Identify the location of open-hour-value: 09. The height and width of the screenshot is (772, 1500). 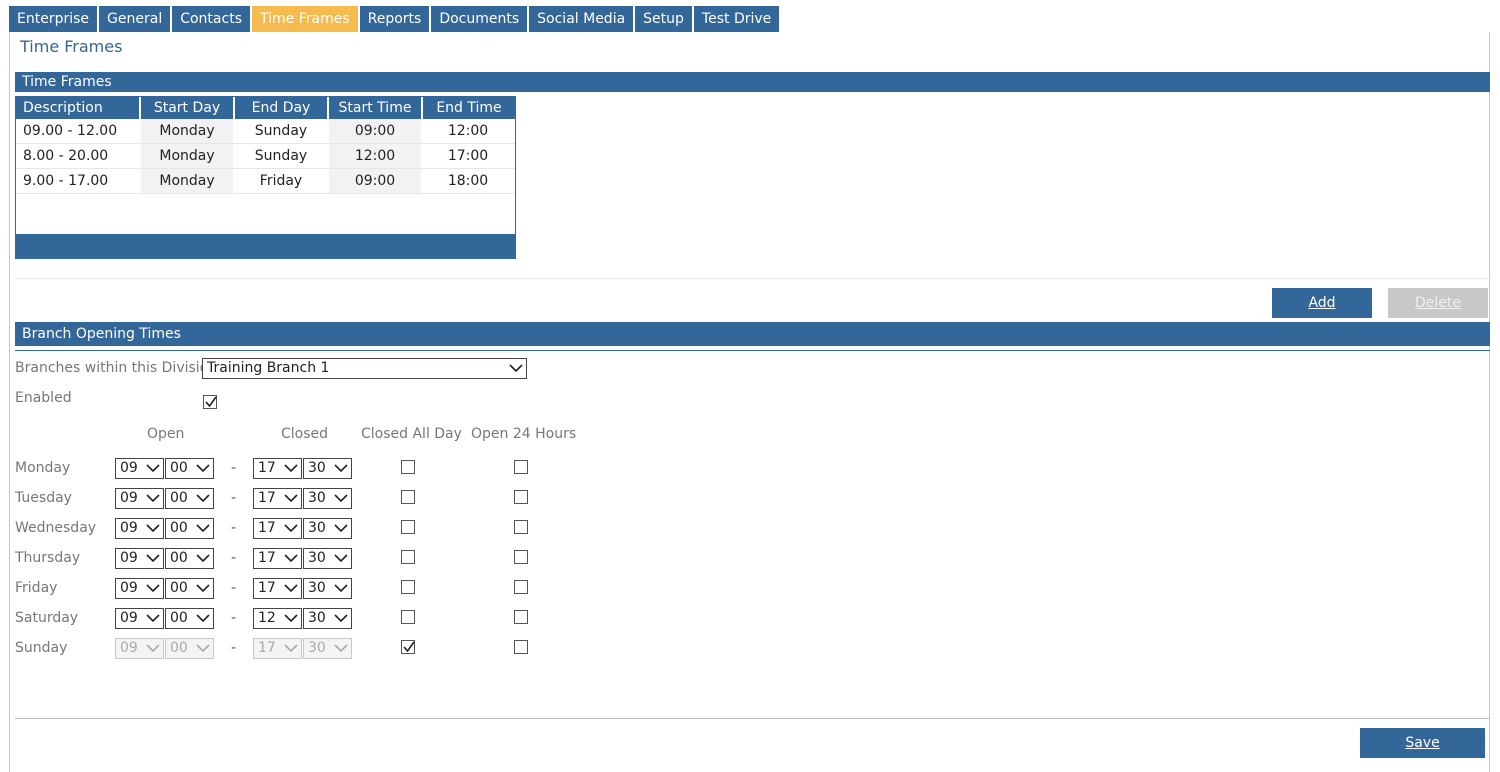
(129, 468).